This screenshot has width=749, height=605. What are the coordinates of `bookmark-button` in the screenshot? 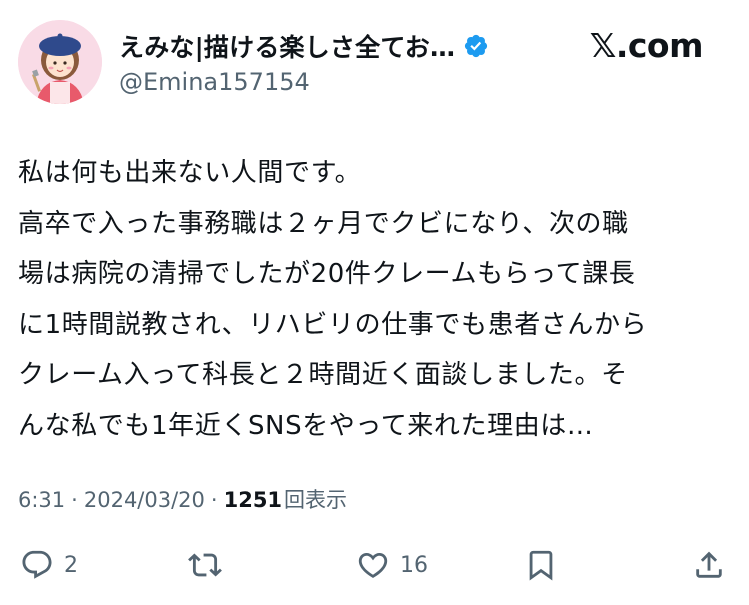 It's located at (541, 565).